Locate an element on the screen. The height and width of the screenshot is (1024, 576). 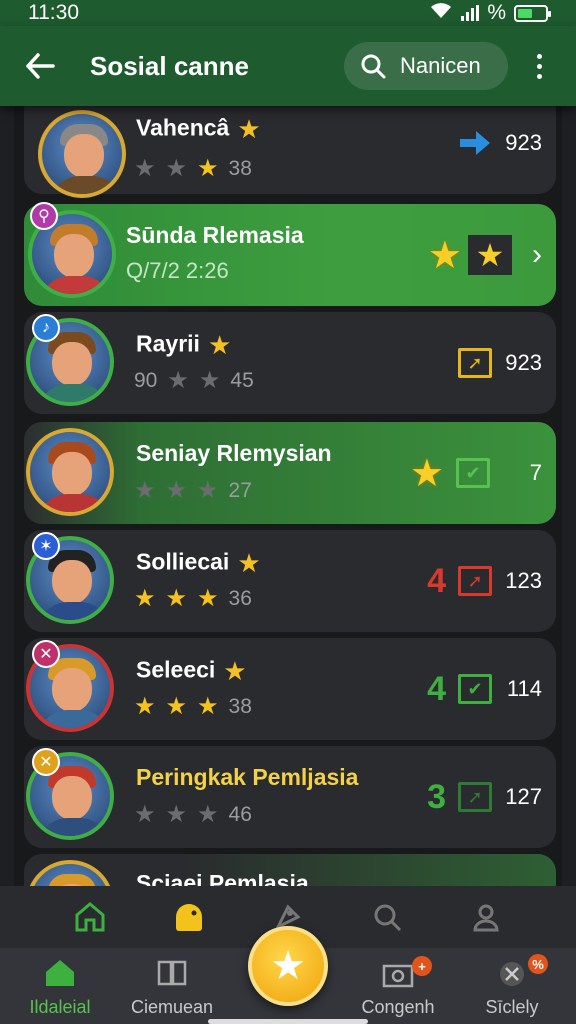
timestamp: Q/7/2 2:26 is located at coordinates (177, 270).